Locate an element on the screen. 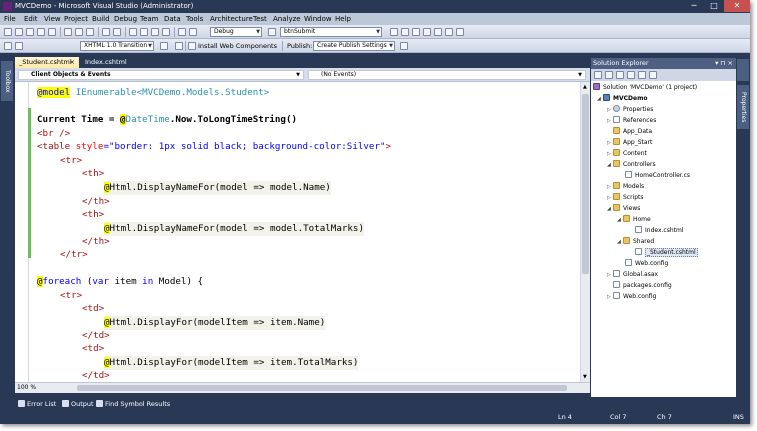  properties-icon is located at coordinates (598, 75).